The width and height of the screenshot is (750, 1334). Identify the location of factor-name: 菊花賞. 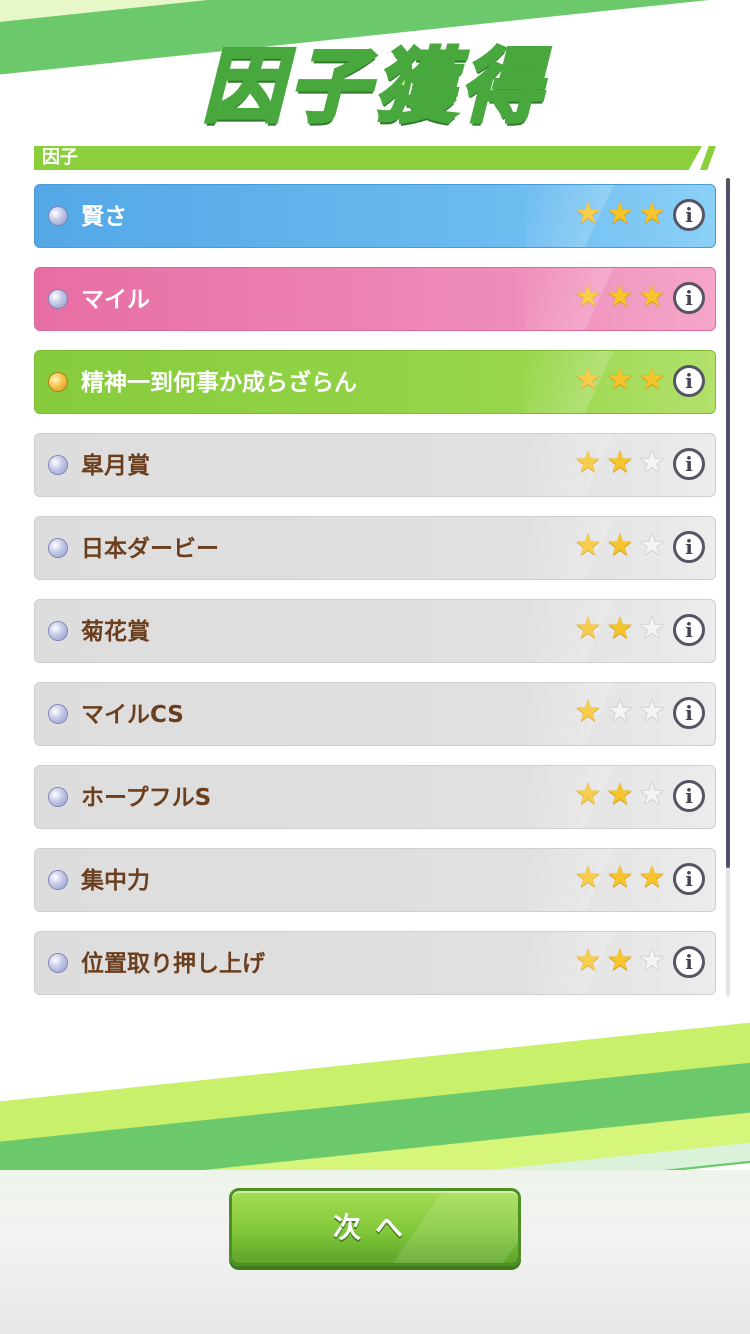
(115, 632).